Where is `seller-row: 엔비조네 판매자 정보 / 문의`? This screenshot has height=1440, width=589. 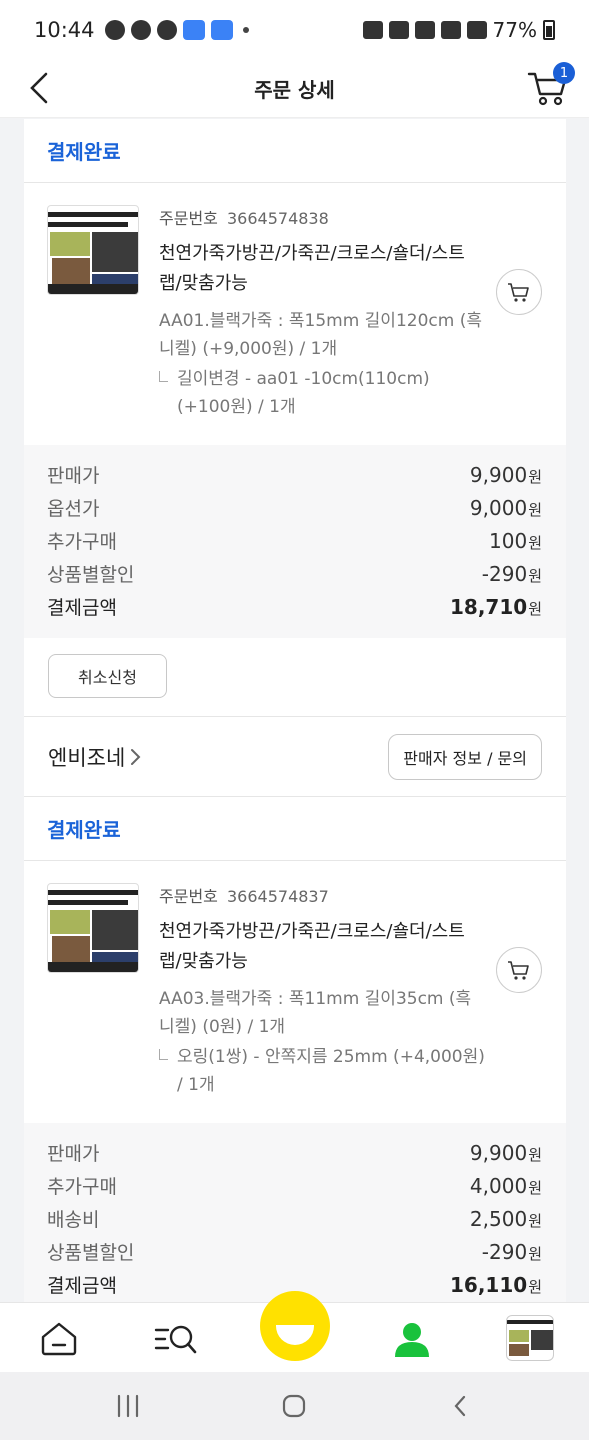 seller-row: 엔비조네 판매자 정보 / 문의 is located at coordinates (295, 757).